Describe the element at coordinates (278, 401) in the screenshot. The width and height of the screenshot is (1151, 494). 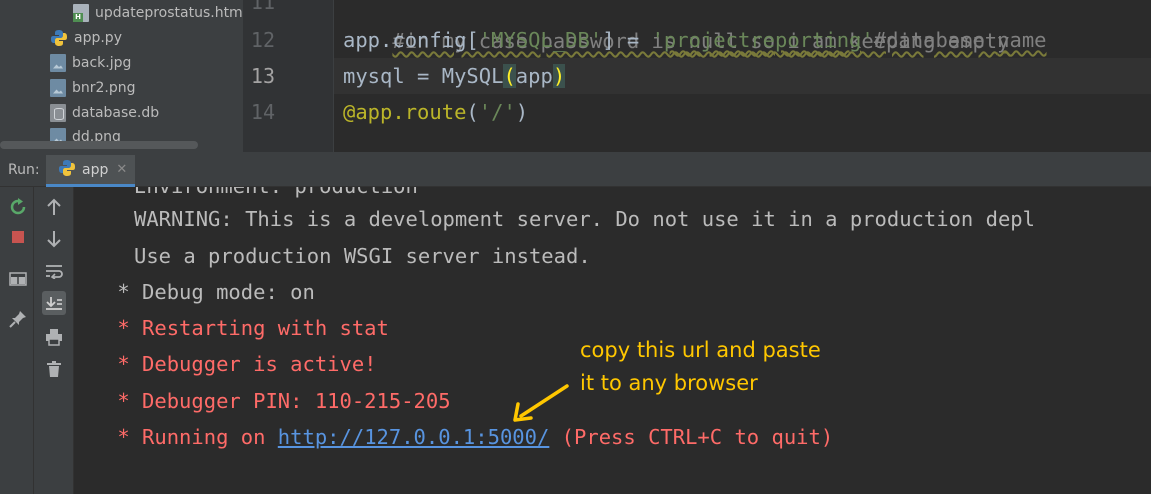
I see `console-line-debugger-pin: * Debugger PIN: 110-215-205` at that location.